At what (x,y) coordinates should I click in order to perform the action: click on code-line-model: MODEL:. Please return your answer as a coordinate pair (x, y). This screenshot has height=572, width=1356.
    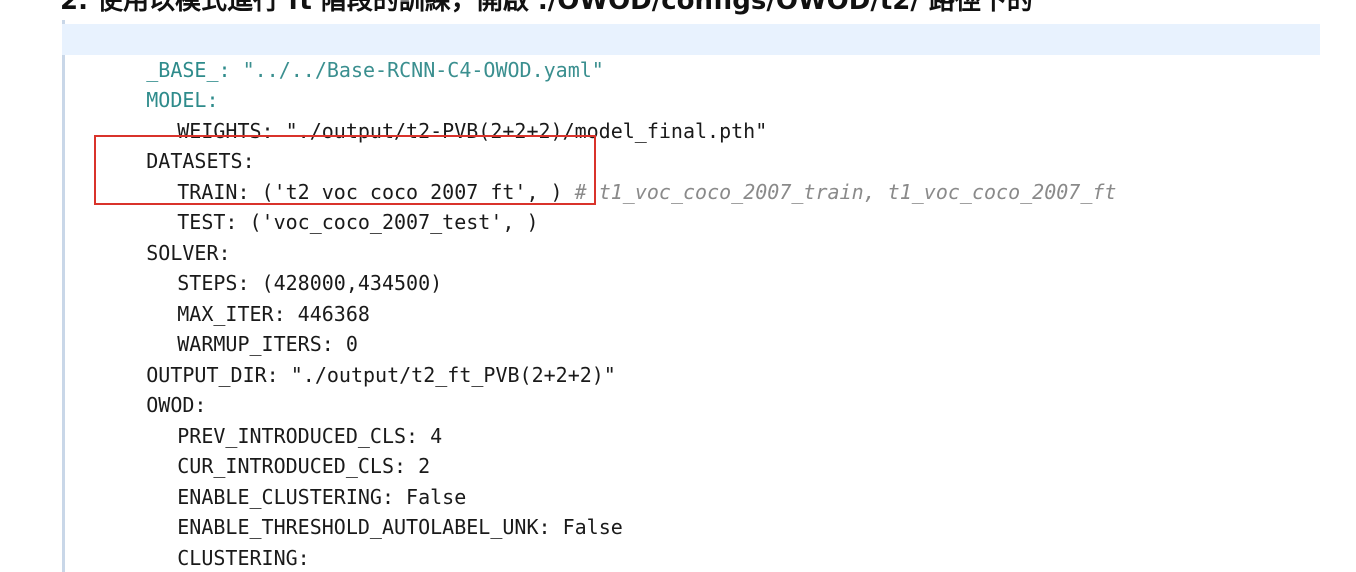
    Looking at the image, I should click on (697, 83).